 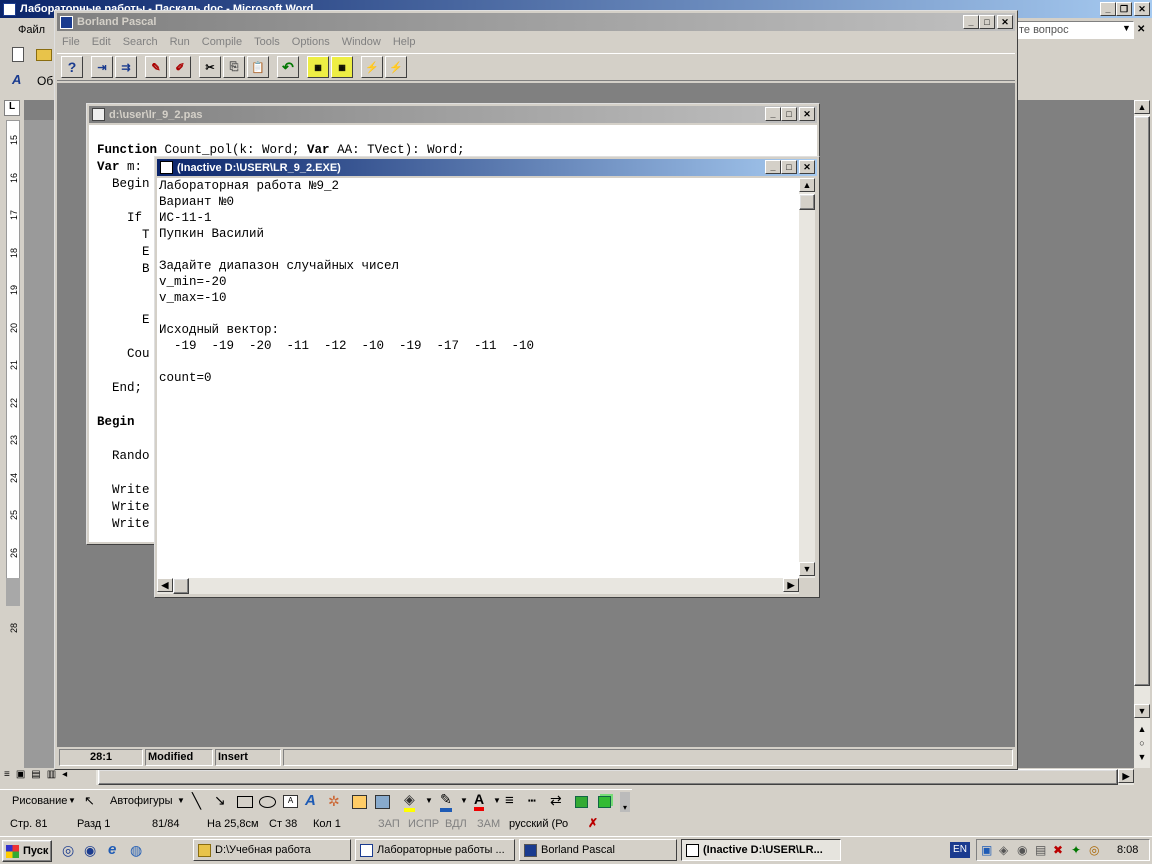 What do you see at coordinates (290, 801) in the screenshot?
I see `textbox-tool-icon: A` at bounding box center [290, 801].